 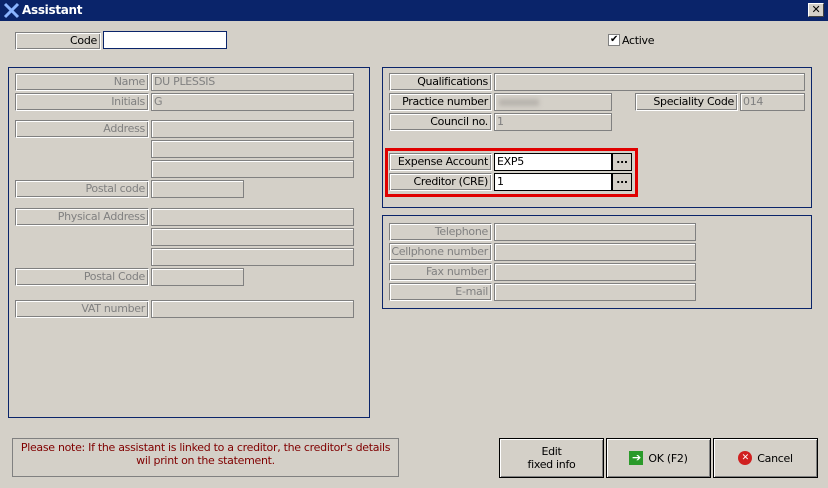 I want to click on initials-label: Initials, so click(x=82, y=102).